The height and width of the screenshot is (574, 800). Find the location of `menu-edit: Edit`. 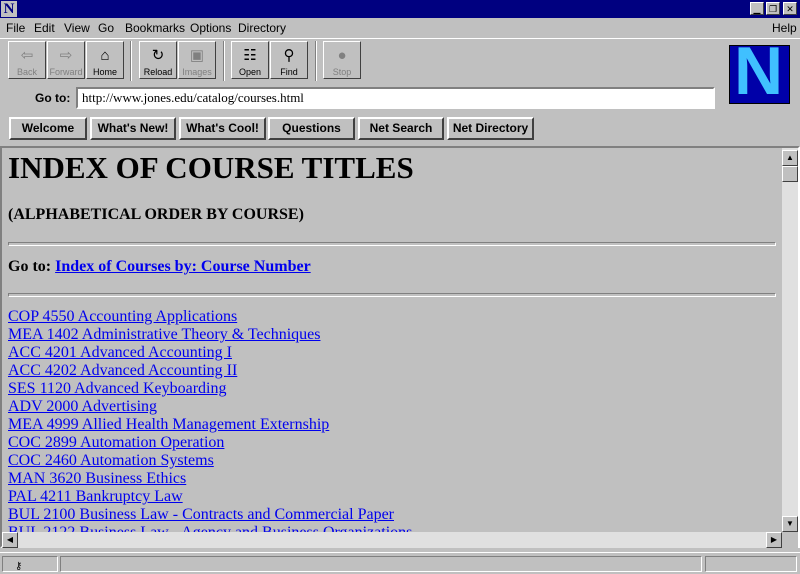

menu-edit: Edit is located at coordinates (44, 28).